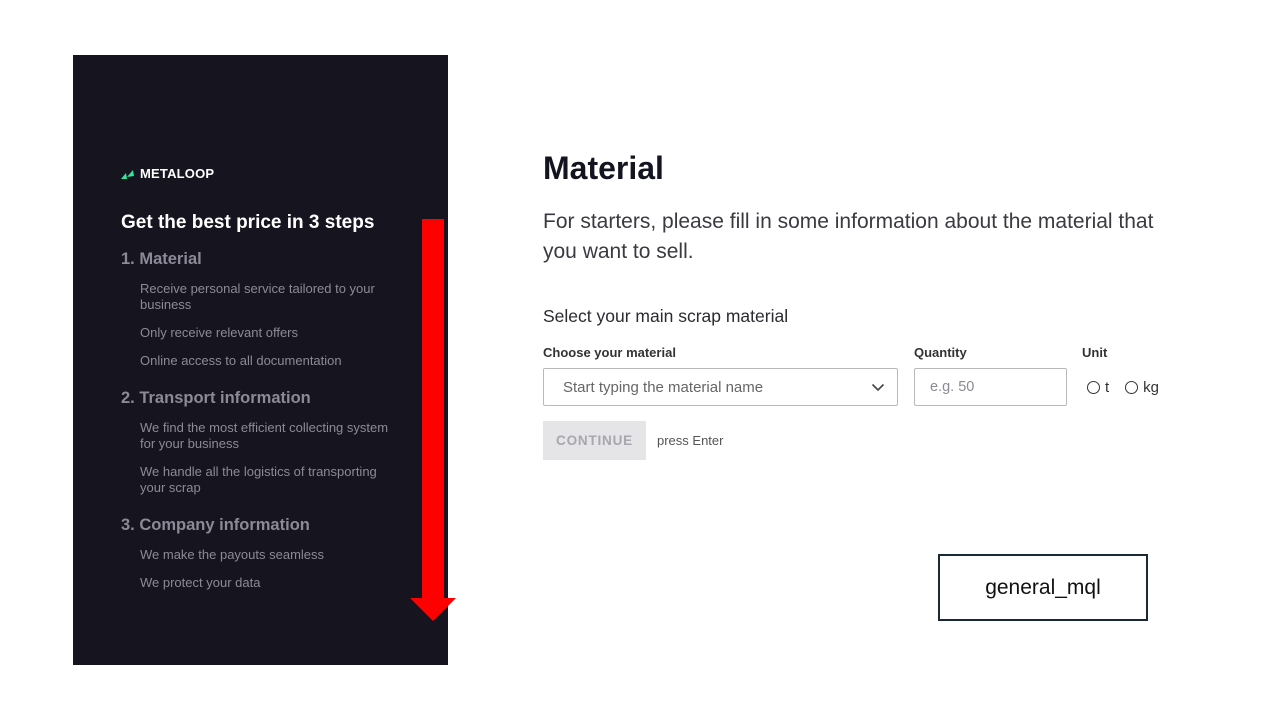 This screenshot has height=720, width=1280. What do you see at coordinates (1142, 387) in the screenshot?
I see `unit-option-kg: kg` at bounding box center [1142, 387].